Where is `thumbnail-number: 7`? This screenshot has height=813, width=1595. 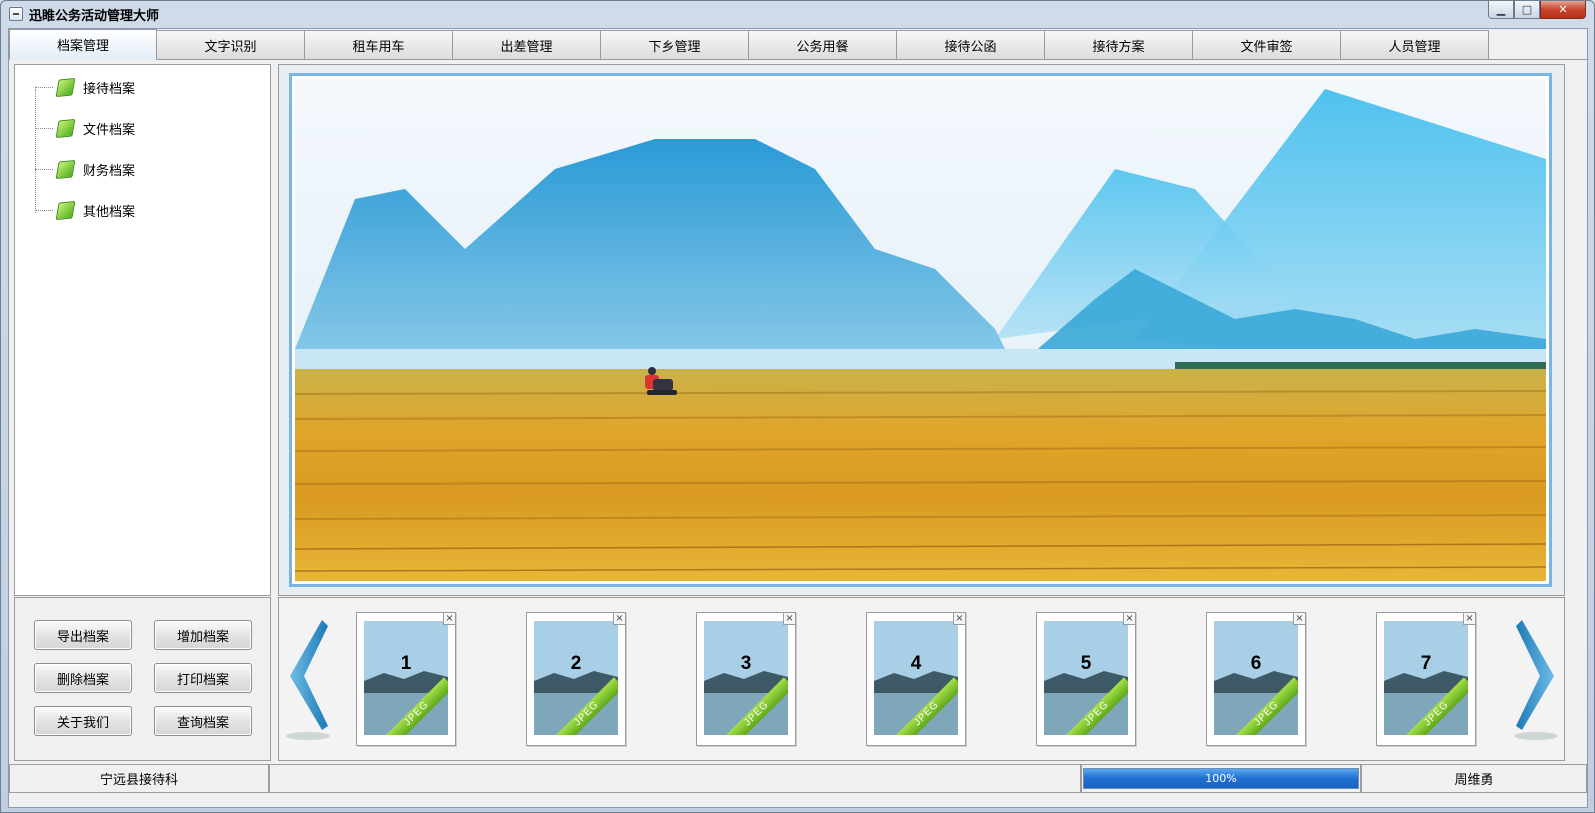
thumbnail-number: 7 is located at coordinates (1426, 663).